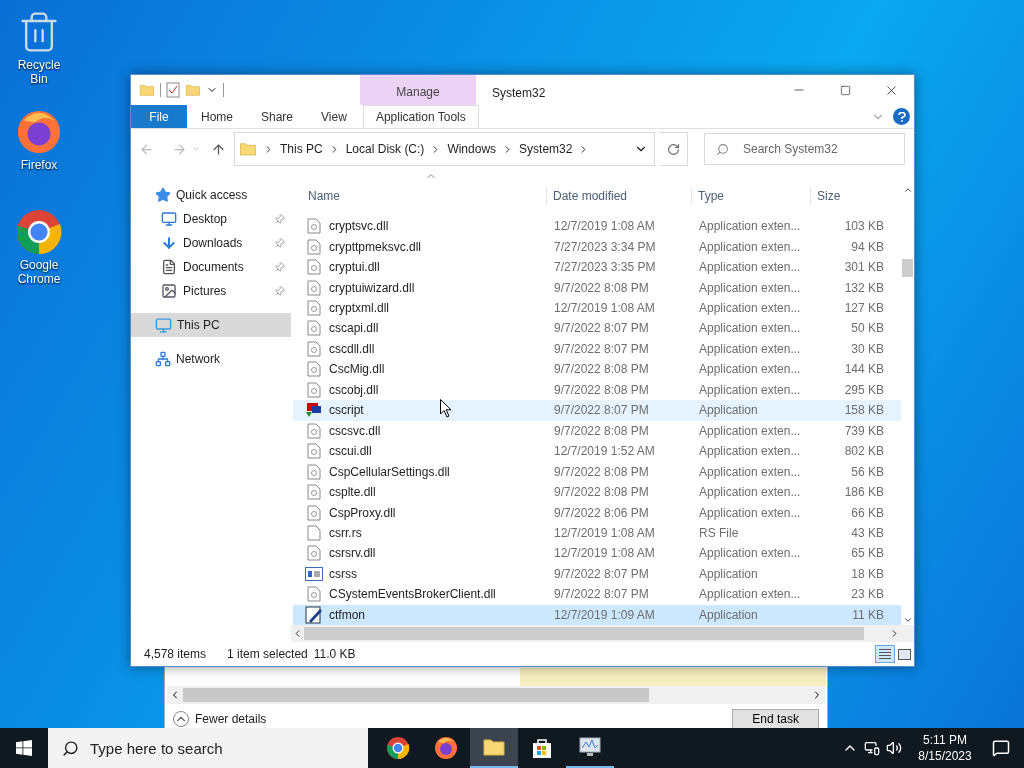  I want to click on scroll-up-icon, so click(907, 190).